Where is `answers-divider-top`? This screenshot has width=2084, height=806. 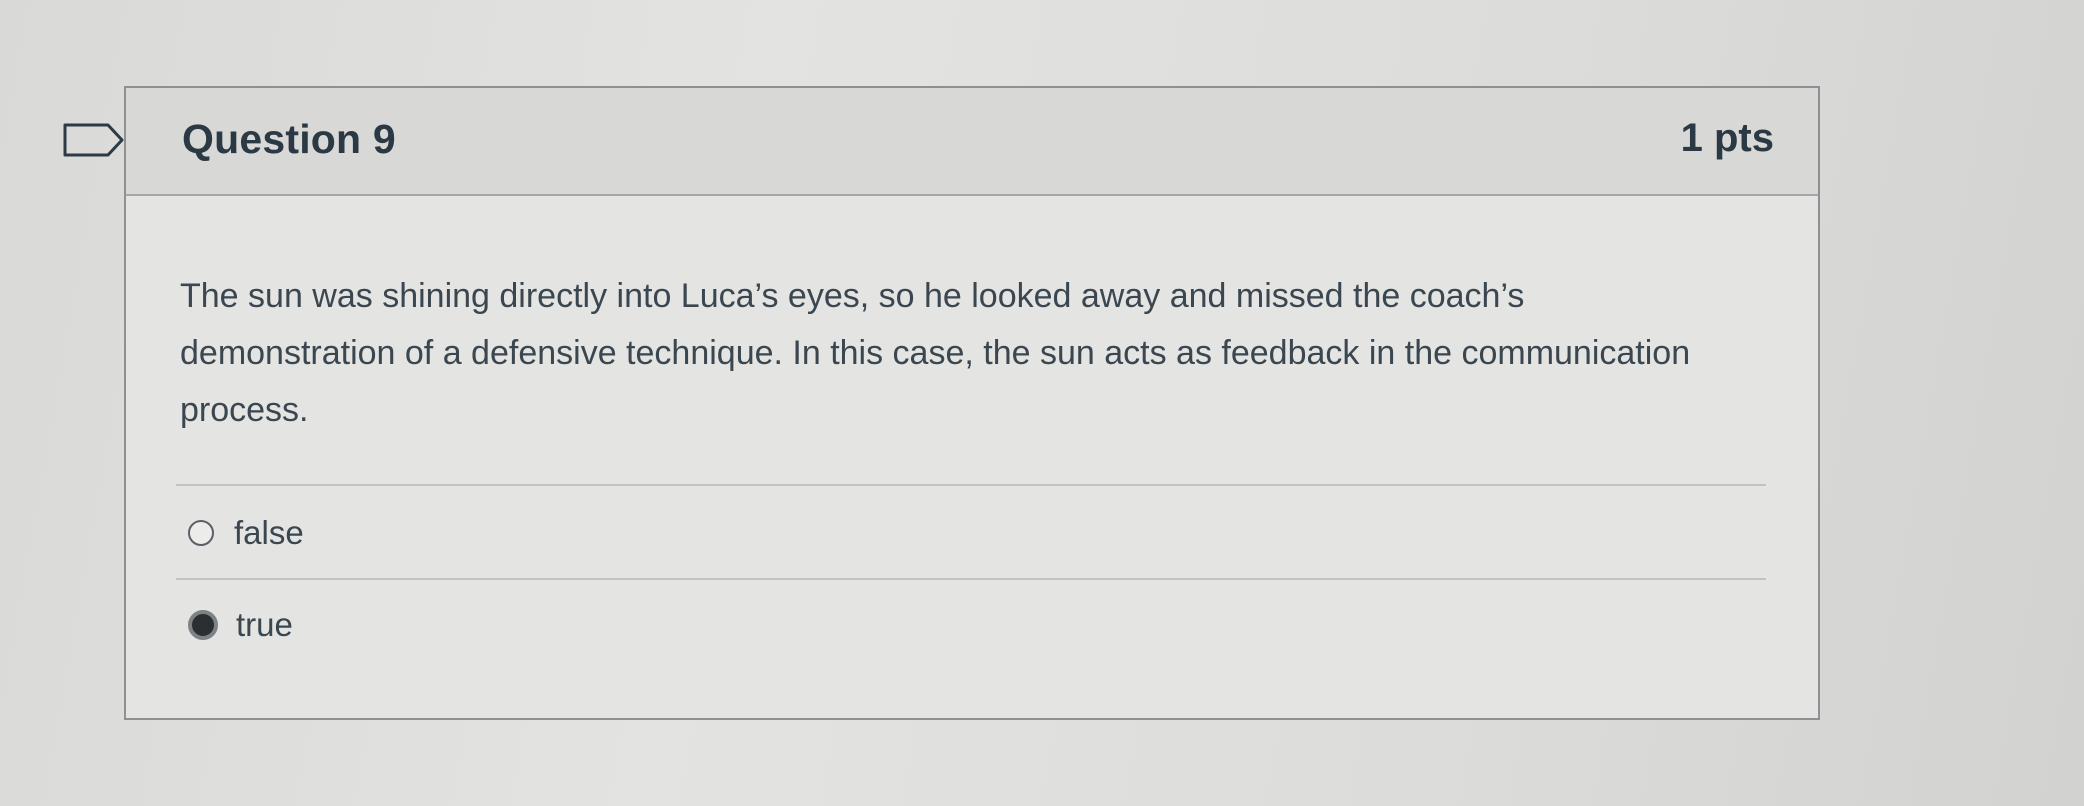 answers-divider-top is located at coordinates (971, 485).